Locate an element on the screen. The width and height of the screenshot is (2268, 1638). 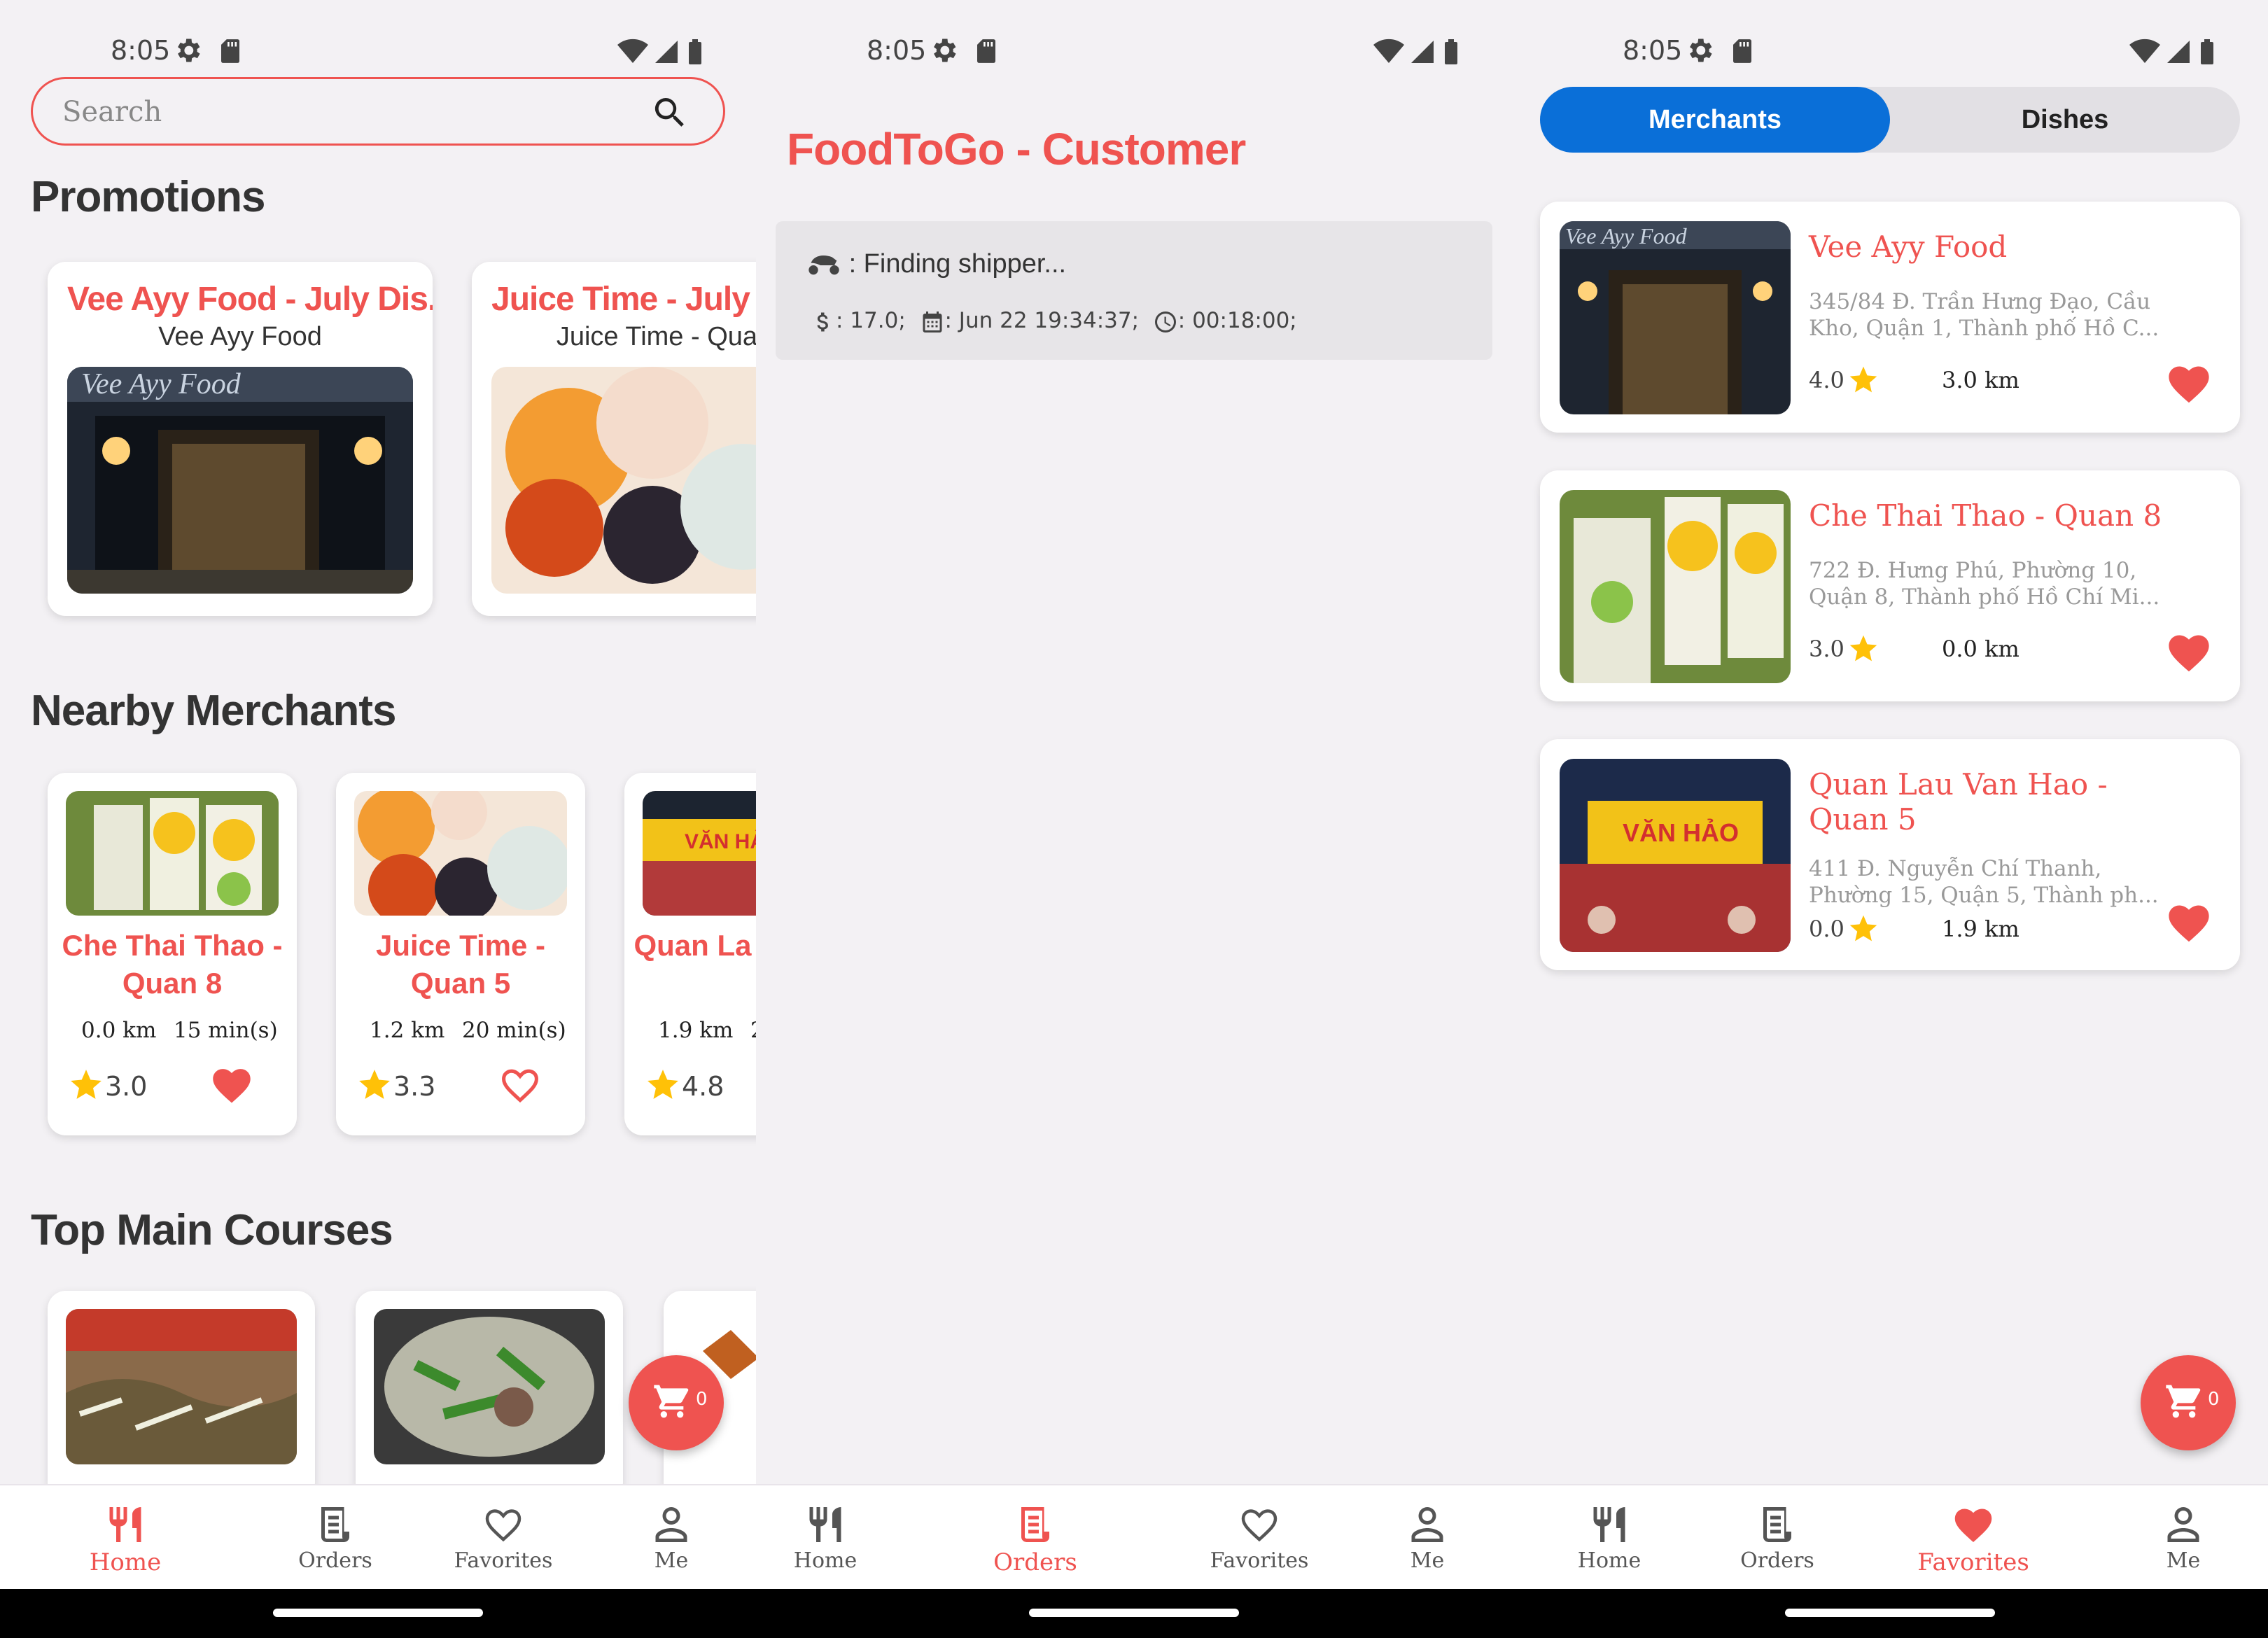
cart-icon is located at coordinates (2184, 1401).